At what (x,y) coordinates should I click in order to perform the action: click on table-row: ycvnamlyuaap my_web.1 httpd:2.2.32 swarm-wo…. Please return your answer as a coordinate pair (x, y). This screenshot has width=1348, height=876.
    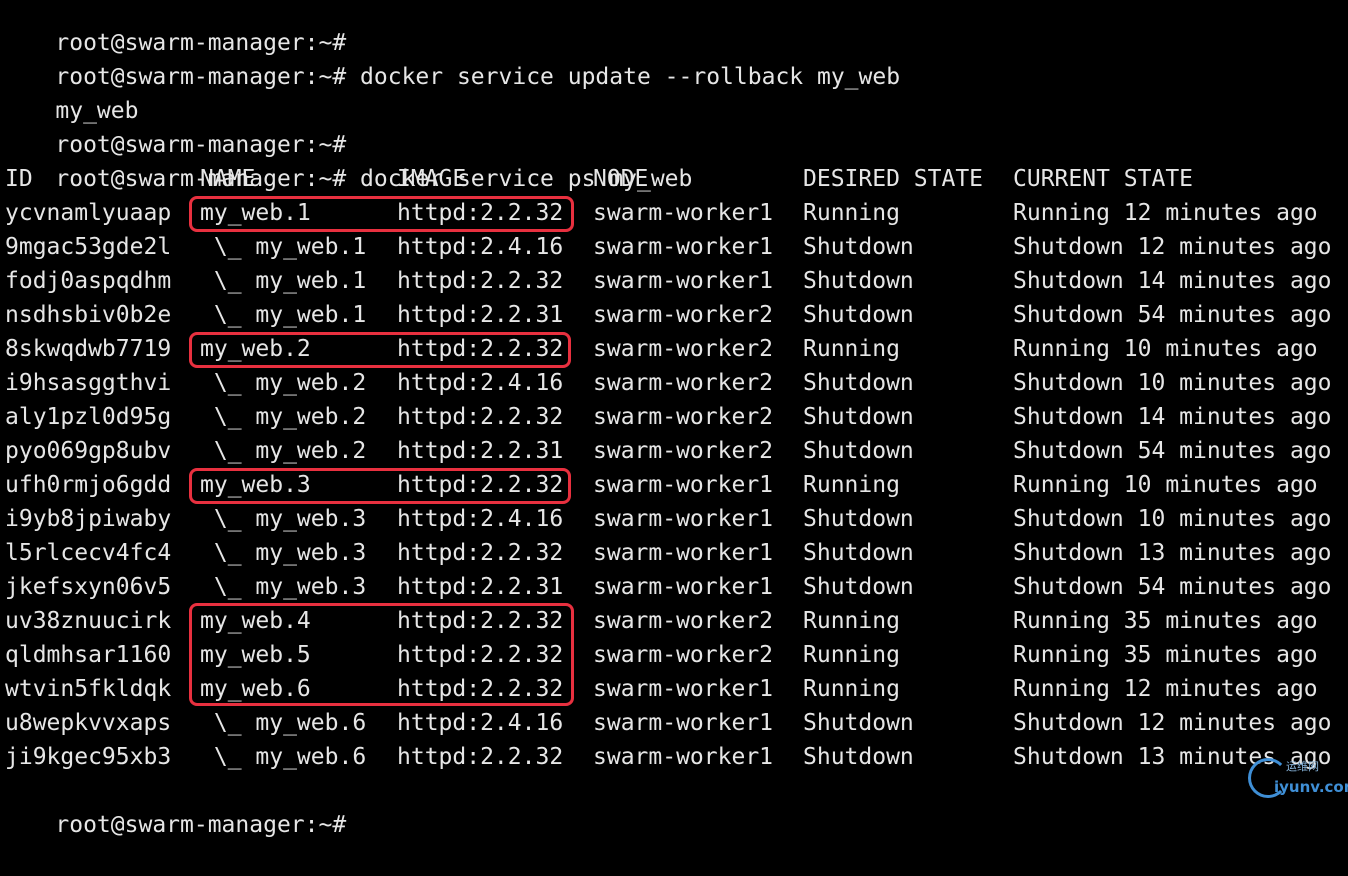
    Looking at the image, I should click on (674, 213).